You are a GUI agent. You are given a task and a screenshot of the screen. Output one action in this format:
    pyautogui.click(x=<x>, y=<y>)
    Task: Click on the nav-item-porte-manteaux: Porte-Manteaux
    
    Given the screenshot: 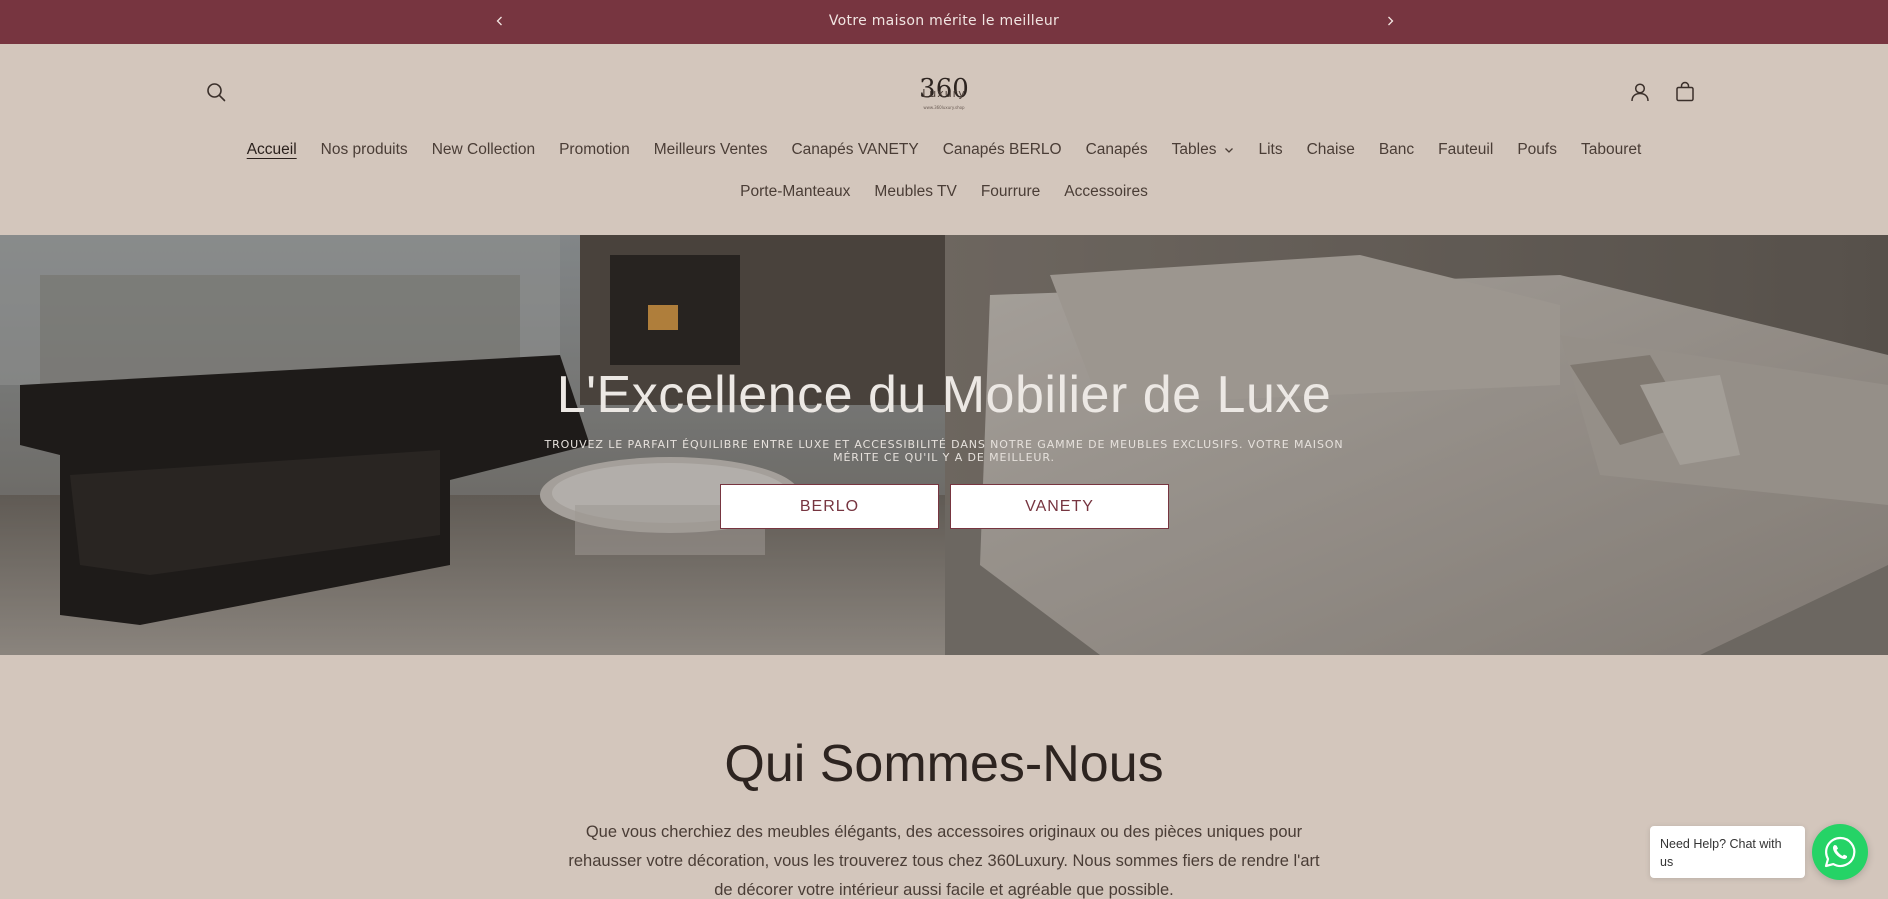 What is the action you would take?
    pyautogui.click(x=795, y=192)
    